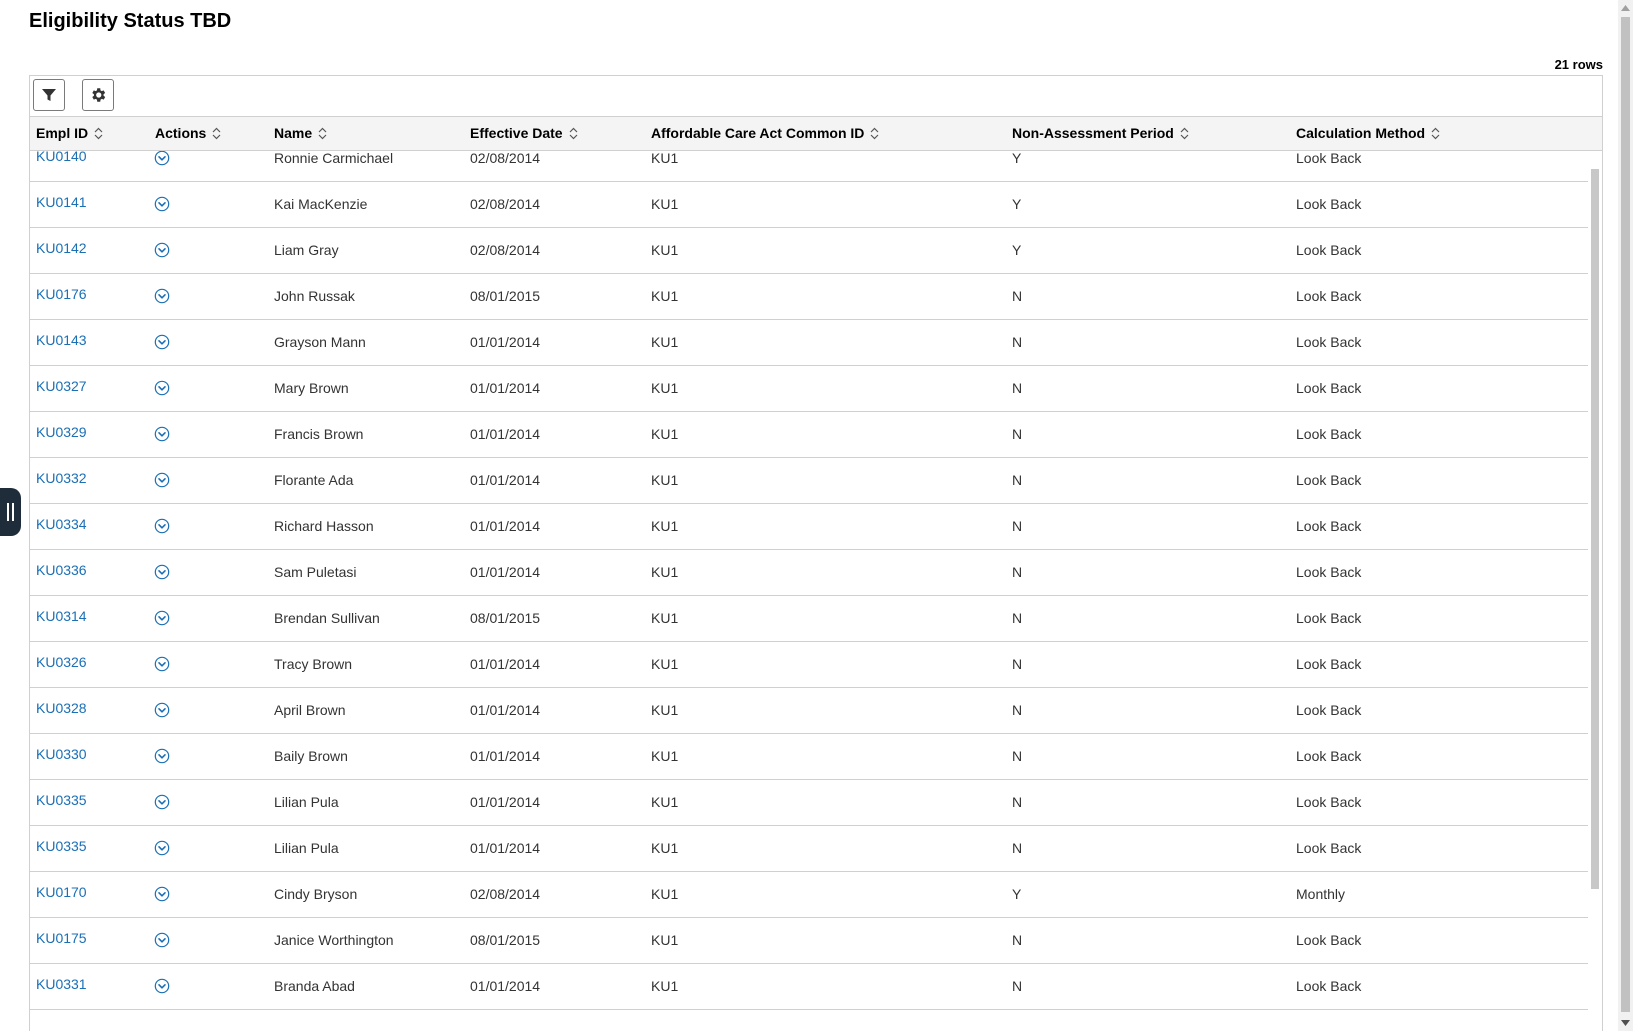  I want to click on empl-id-link: KU0327, so click(61, 386).